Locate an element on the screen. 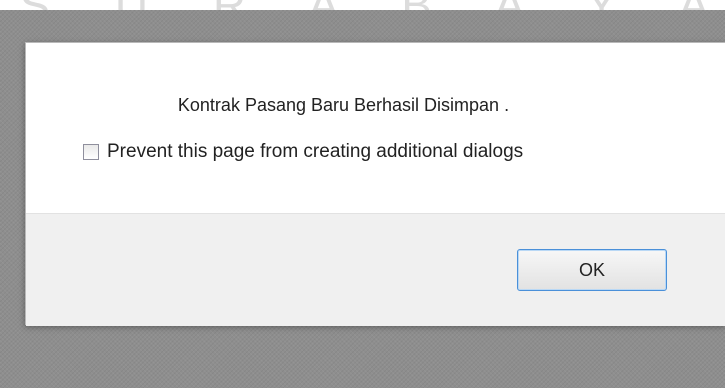  prevent-dialogs-checkbox is located at coordinates (91, 152).